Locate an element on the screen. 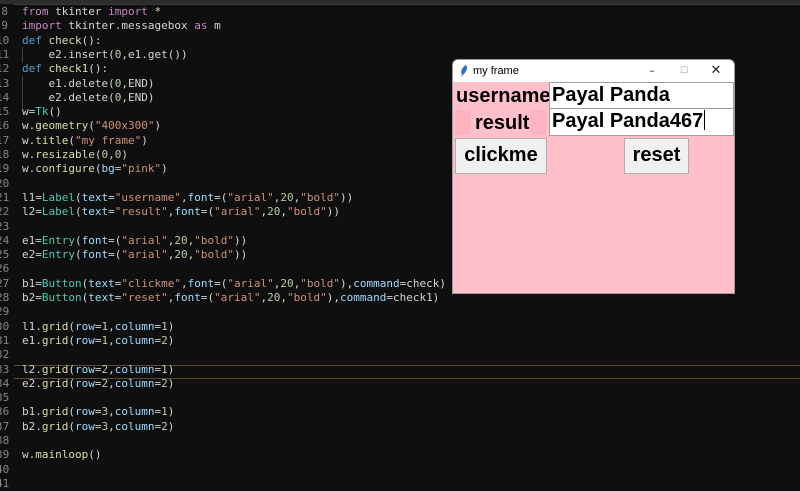 The image size is (800, 491). line-number: 18 is located at coordinates (5, 154).